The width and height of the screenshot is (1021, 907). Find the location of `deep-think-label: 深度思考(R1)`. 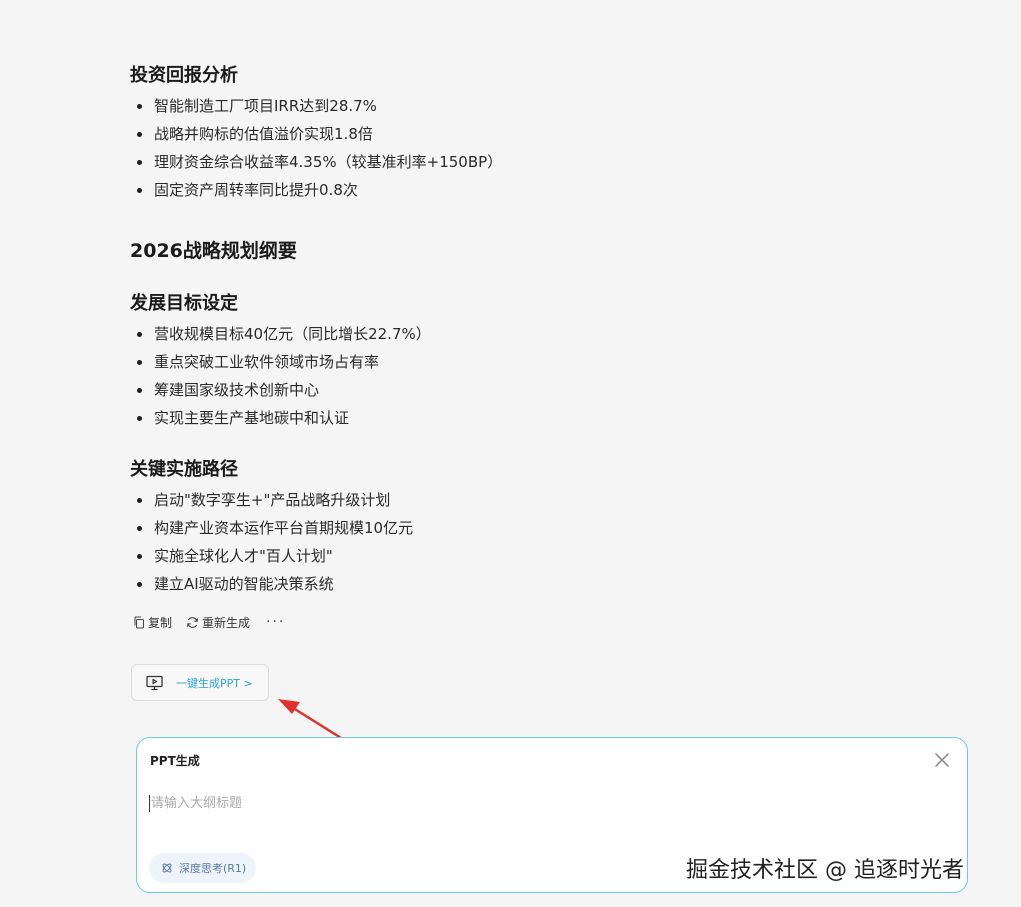

deep-think-label: 深度思考(R1) is located at coordinates (213, 868).